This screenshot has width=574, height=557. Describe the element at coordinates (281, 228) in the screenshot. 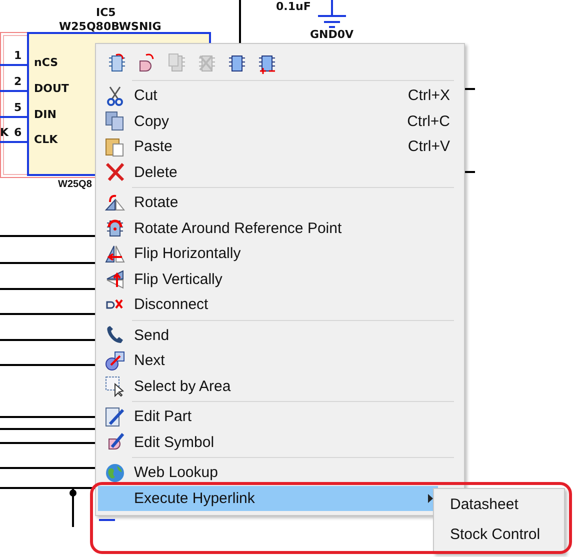

I see `menu-item: Rotate Around Reference Point` at that location.